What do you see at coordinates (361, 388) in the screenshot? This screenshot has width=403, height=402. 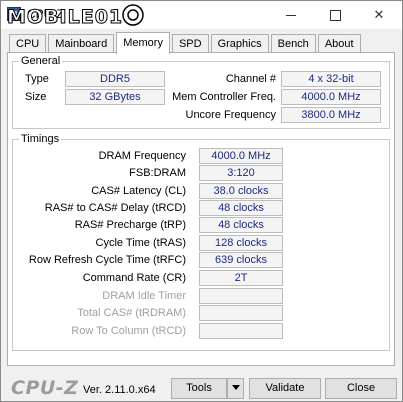 I see `close-button: Close` at bounding box center [361, 388].